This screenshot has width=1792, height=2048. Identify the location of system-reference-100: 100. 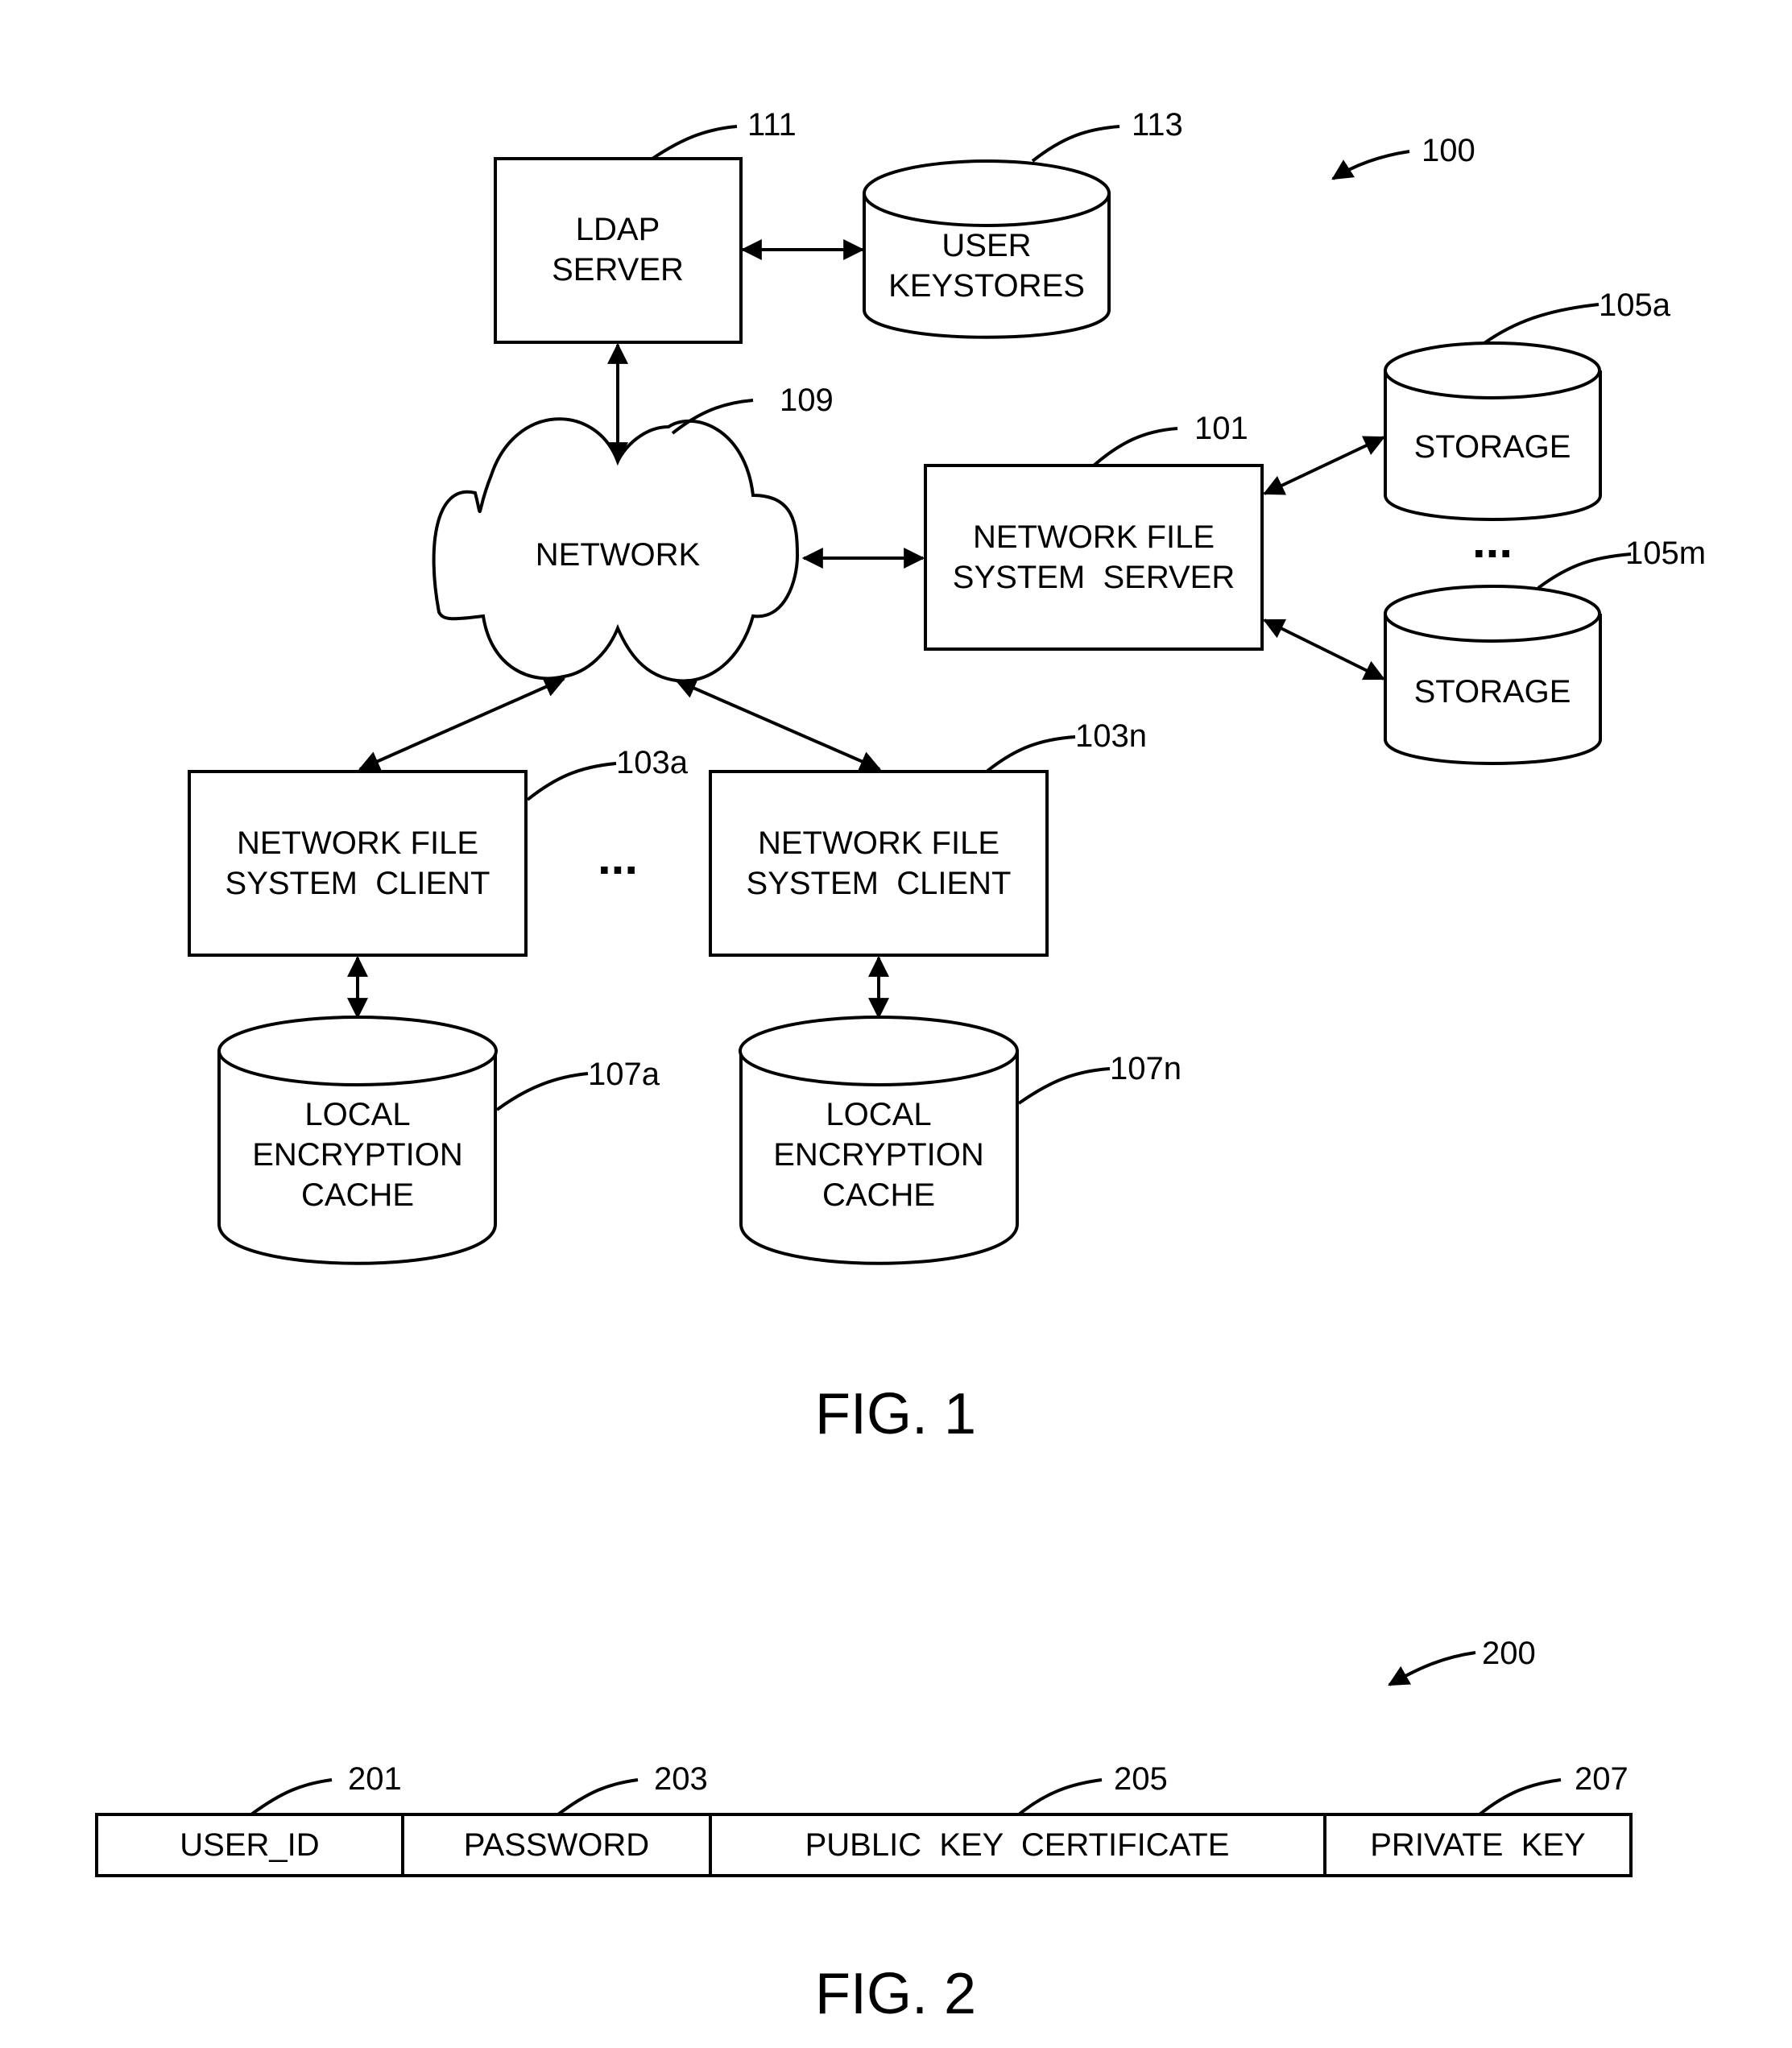
(1403, 156).